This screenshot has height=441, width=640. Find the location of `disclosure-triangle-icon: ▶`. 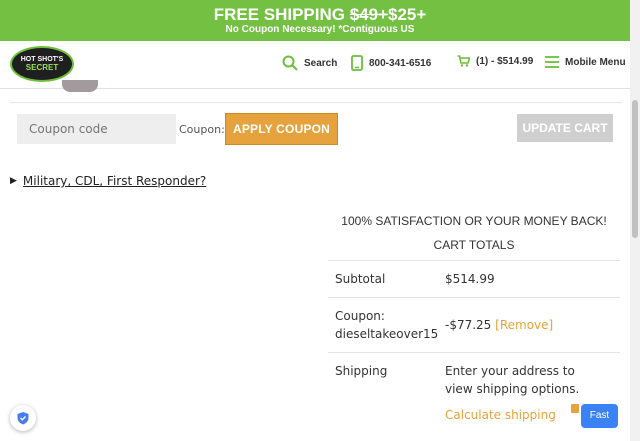

disclosure-triangle-icon: ▶ is located at coordinates (13, 181).